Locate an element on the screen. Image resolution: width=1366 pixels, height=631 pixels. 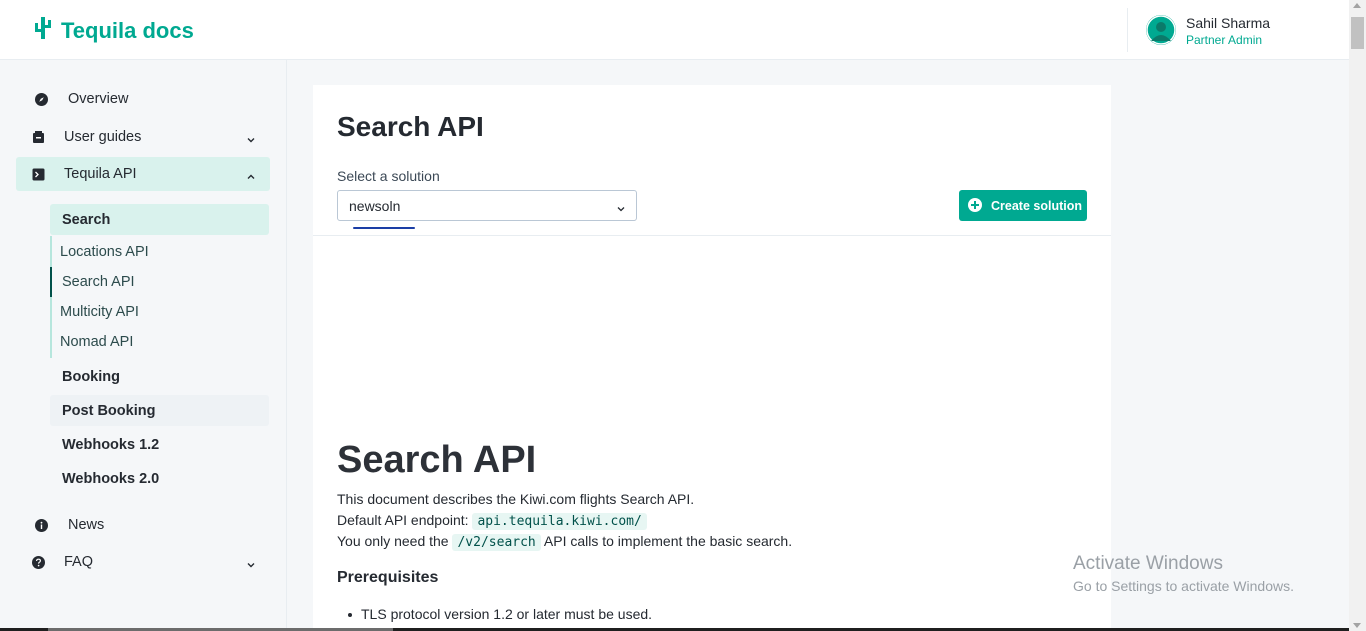
search-call-prefix: You only need the is located at coordinates (393, 541).